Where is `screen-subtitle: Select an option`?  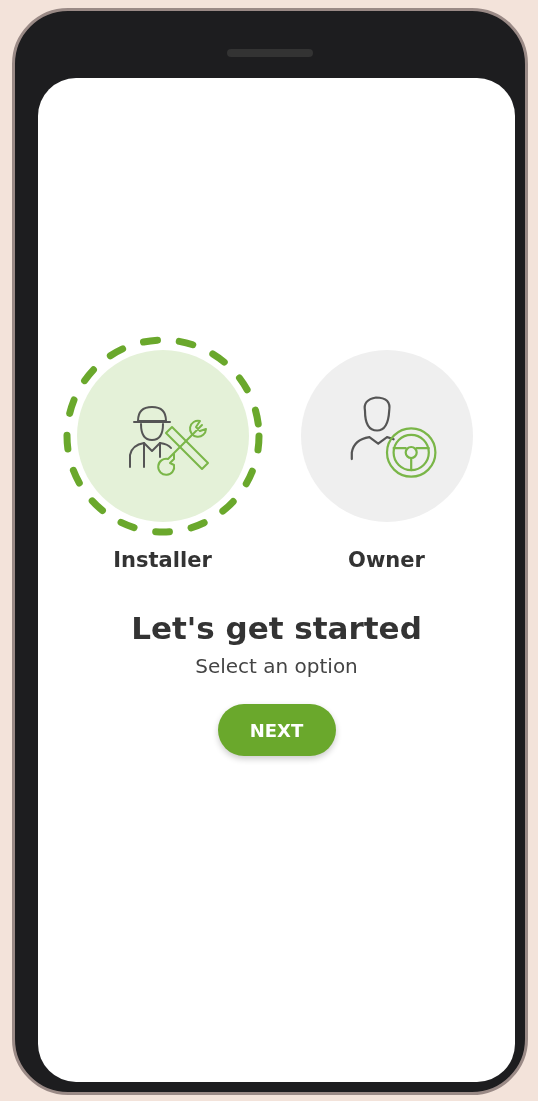 screen-subtitle: Select an option is located at coordinates (276, 666).